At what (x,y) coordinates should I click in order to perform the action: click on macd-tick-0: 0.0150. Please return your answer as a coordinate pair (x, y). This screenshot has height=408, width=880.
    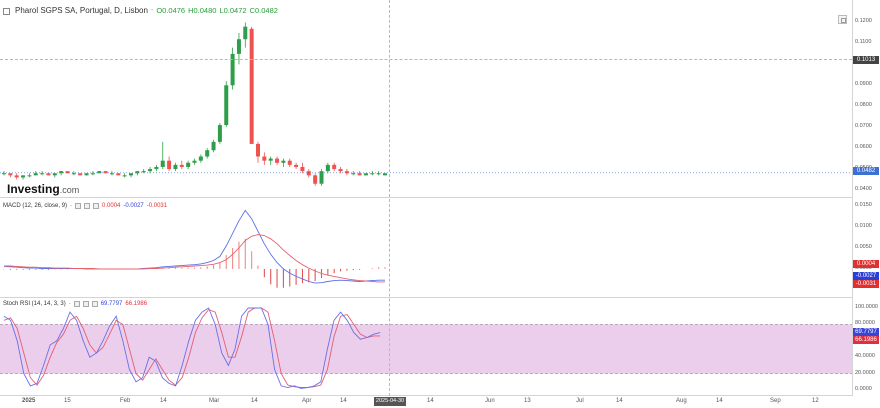
    Looking at the image, I should click on (863, 205).